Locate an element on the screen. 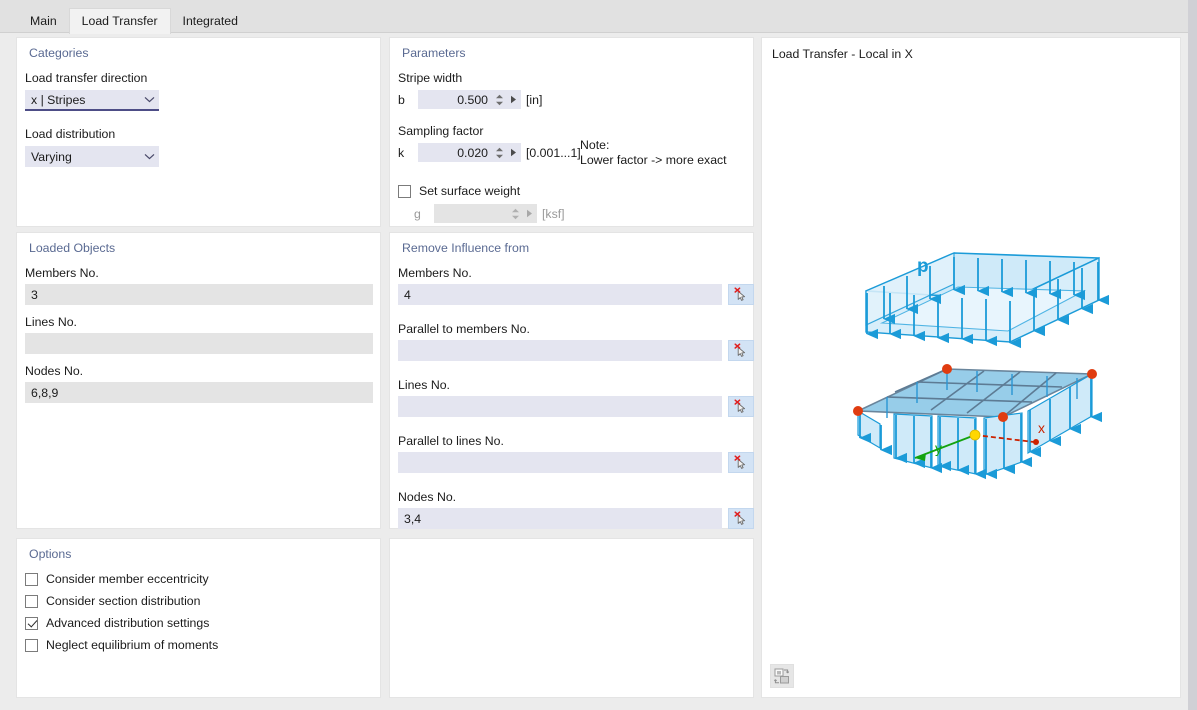  option-consider-section-distribution: Consider section distribution is located at coordinates (112, 601).